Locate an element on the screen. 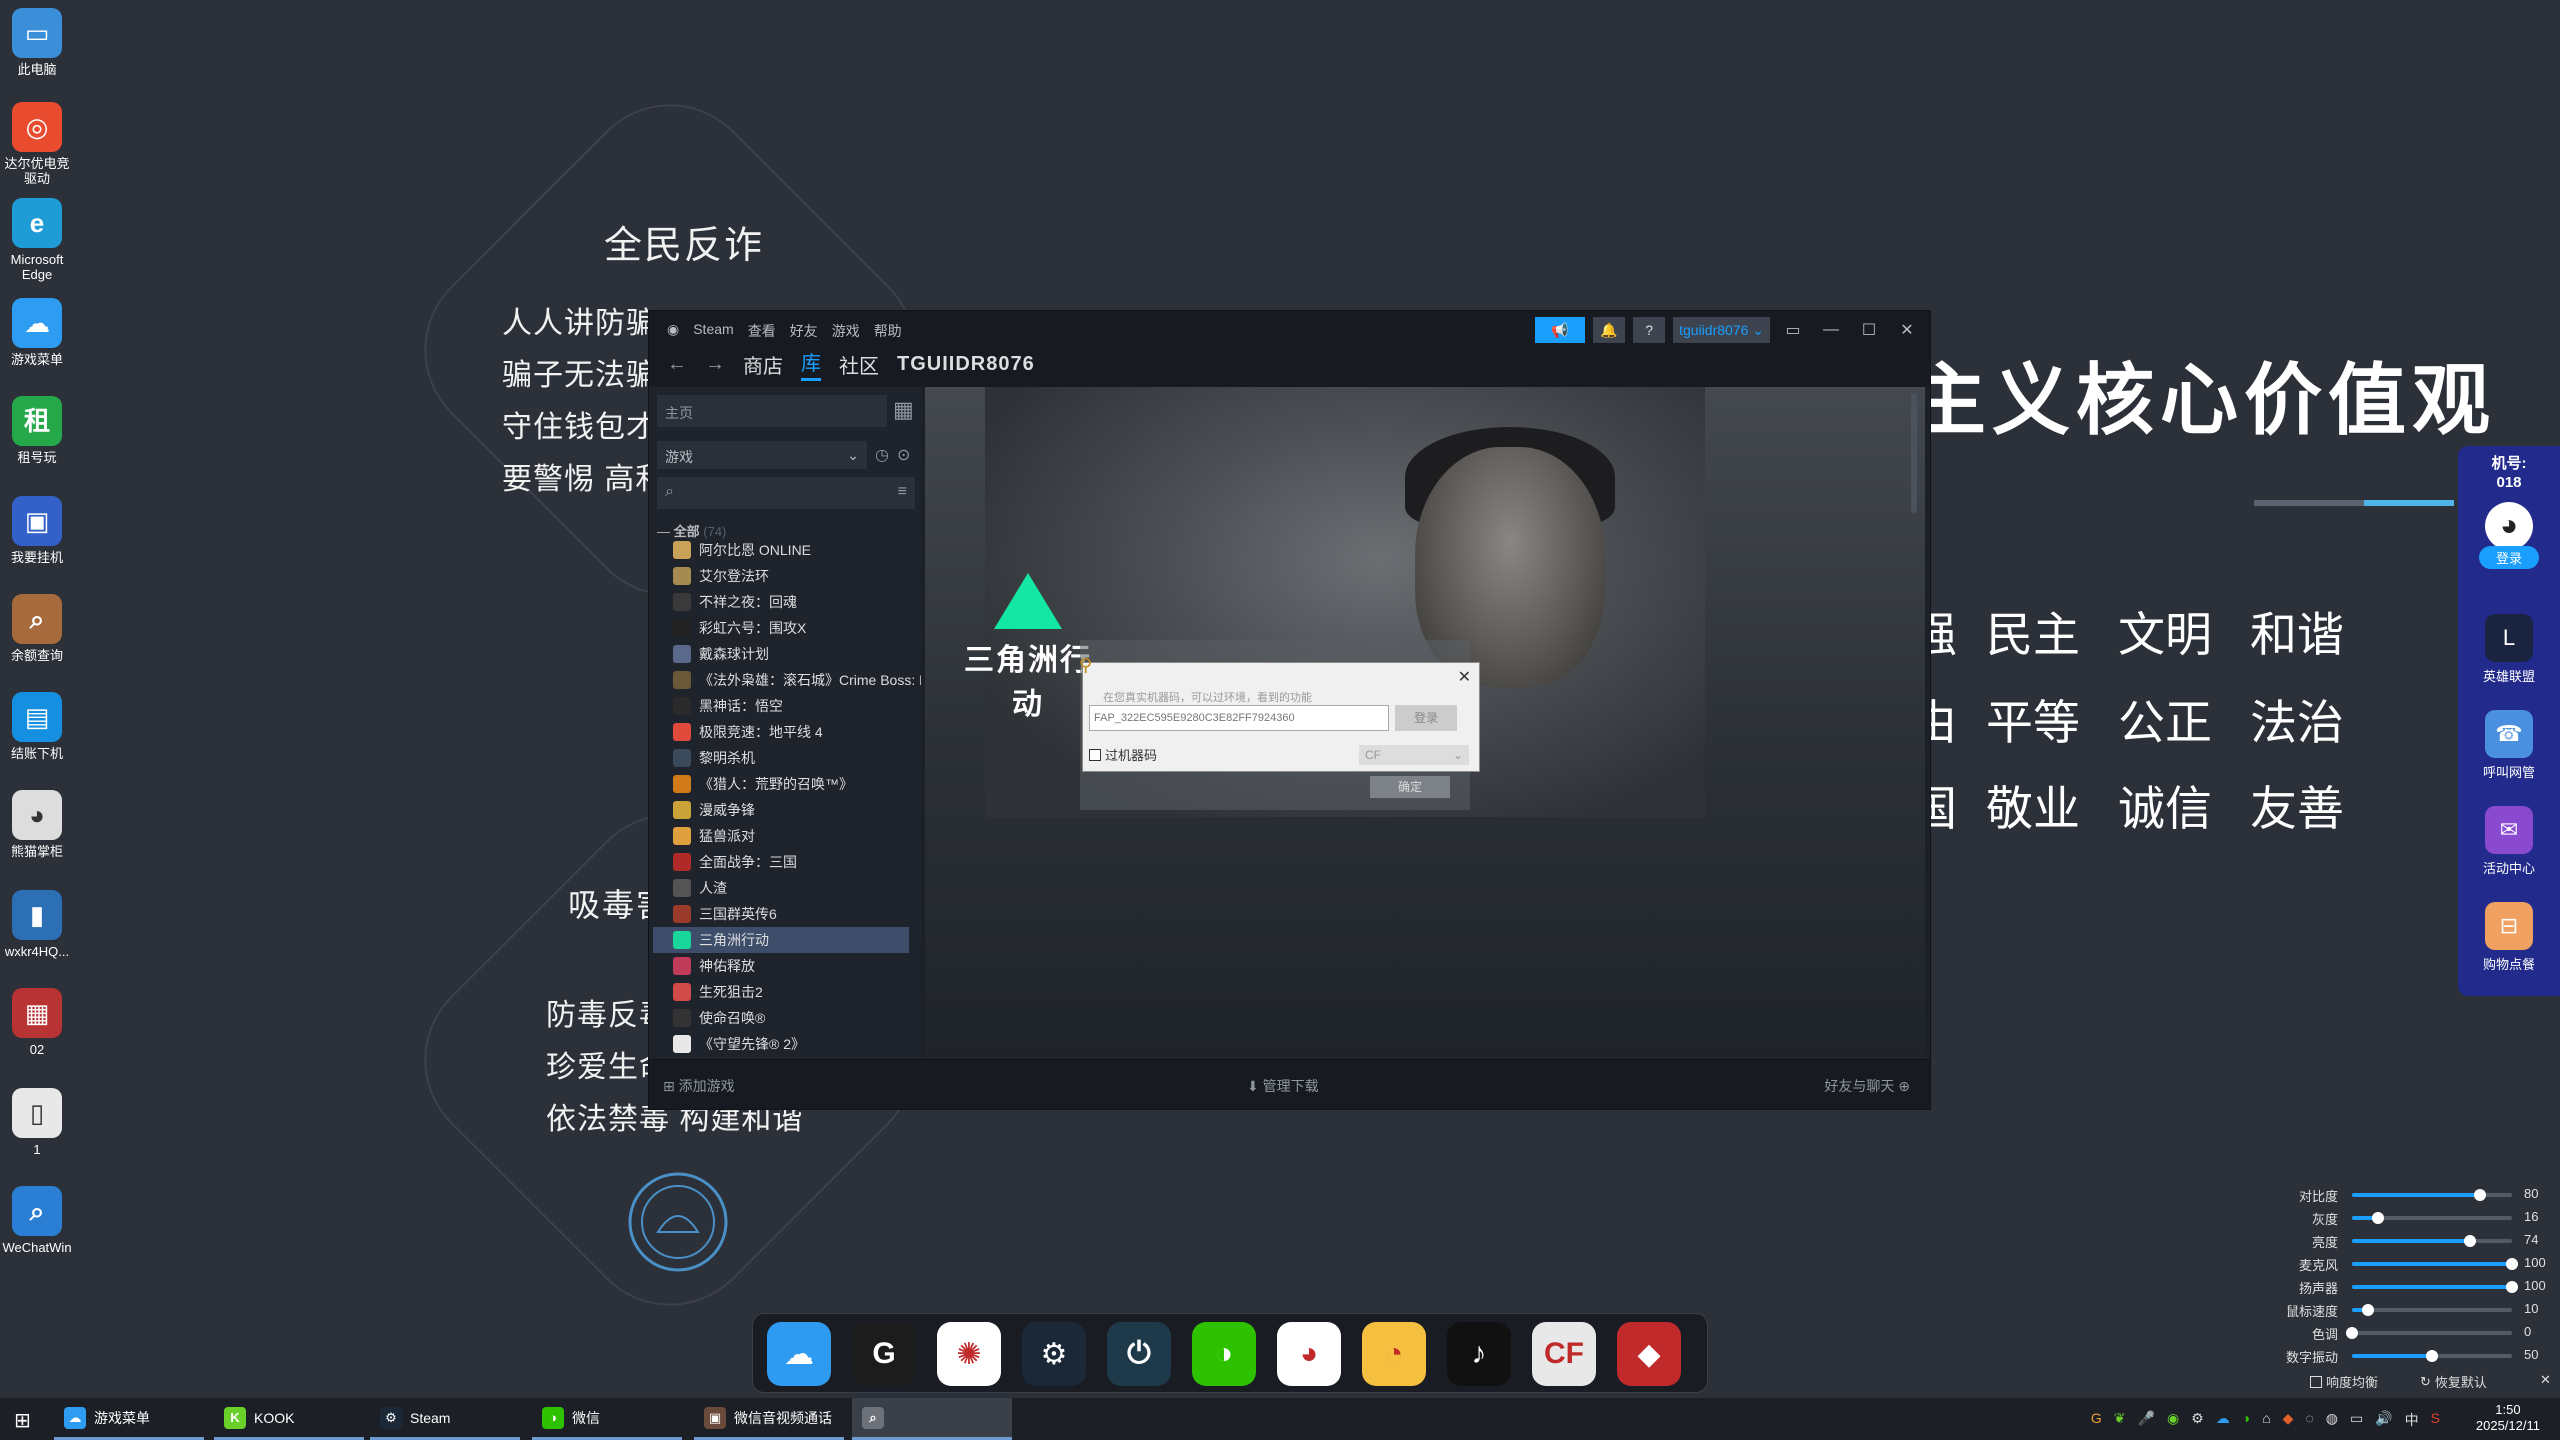 The width and height of the screenshot is (2560, 1440). game-list-item: 《守望先锋® 2》 is located at coordinates (785, 1044).